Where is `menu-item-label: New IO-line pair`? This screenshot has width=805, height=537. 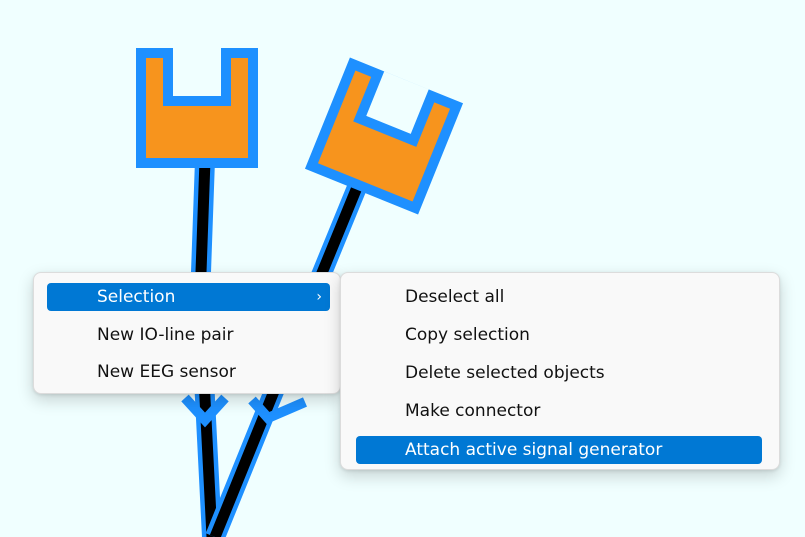 menu-item-label: New IO-line pair is located at coordinates (165, 335).